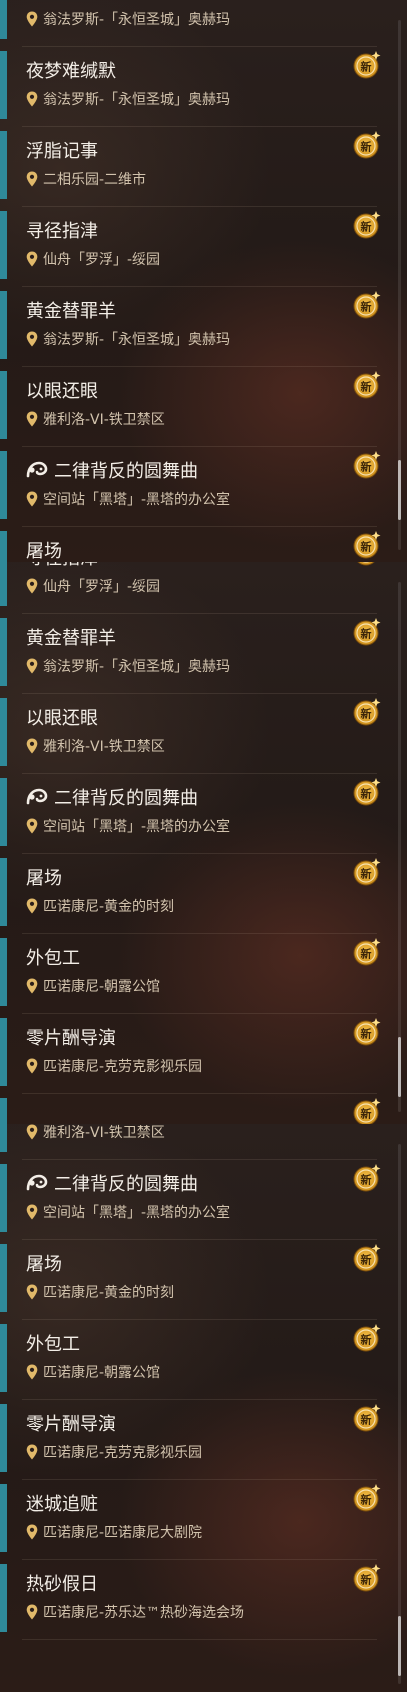 Image resolution: width=407 pixels, height=1692 pixels. Describe the element at coordinates (102, 260) in the screenshot. I see `quest-location-text: 仙舟「罗浮」-绥园` at that location.